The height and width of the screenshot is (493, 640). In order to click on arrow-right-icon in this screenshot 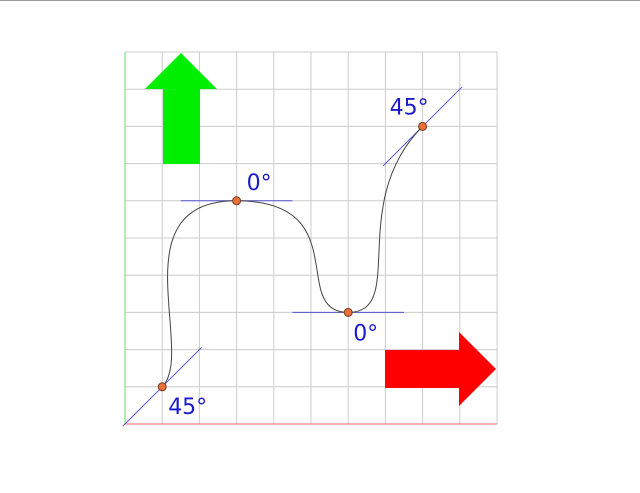, I will do `click(440, 369)`.